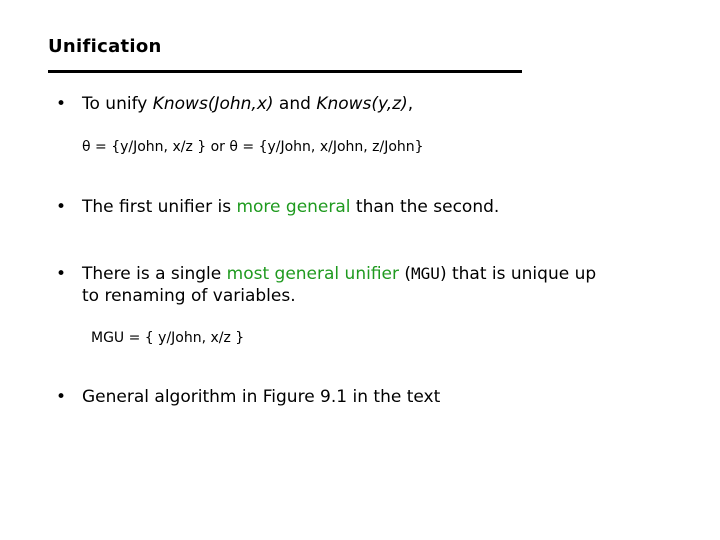 The image size is (720, 540). I want to click on term-knows-john-x: Knows(John,x), so click(213, 104).